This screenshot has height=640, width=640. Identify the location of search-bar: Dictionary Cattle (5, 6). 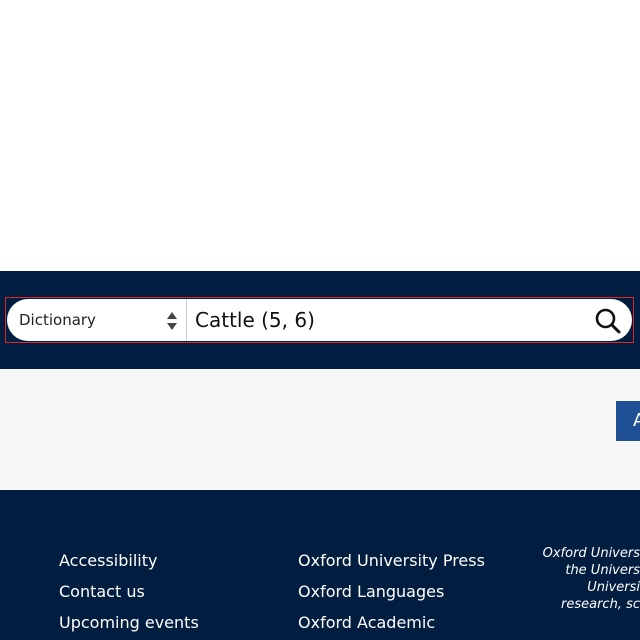
(319, 320).